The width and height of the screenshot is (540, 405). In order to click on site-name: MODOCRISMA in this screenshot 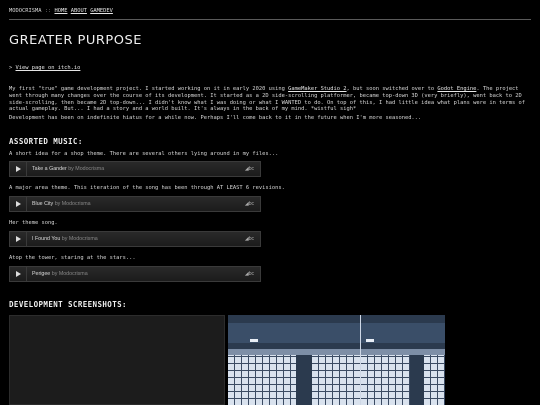, I will do `click(25, 11)`.